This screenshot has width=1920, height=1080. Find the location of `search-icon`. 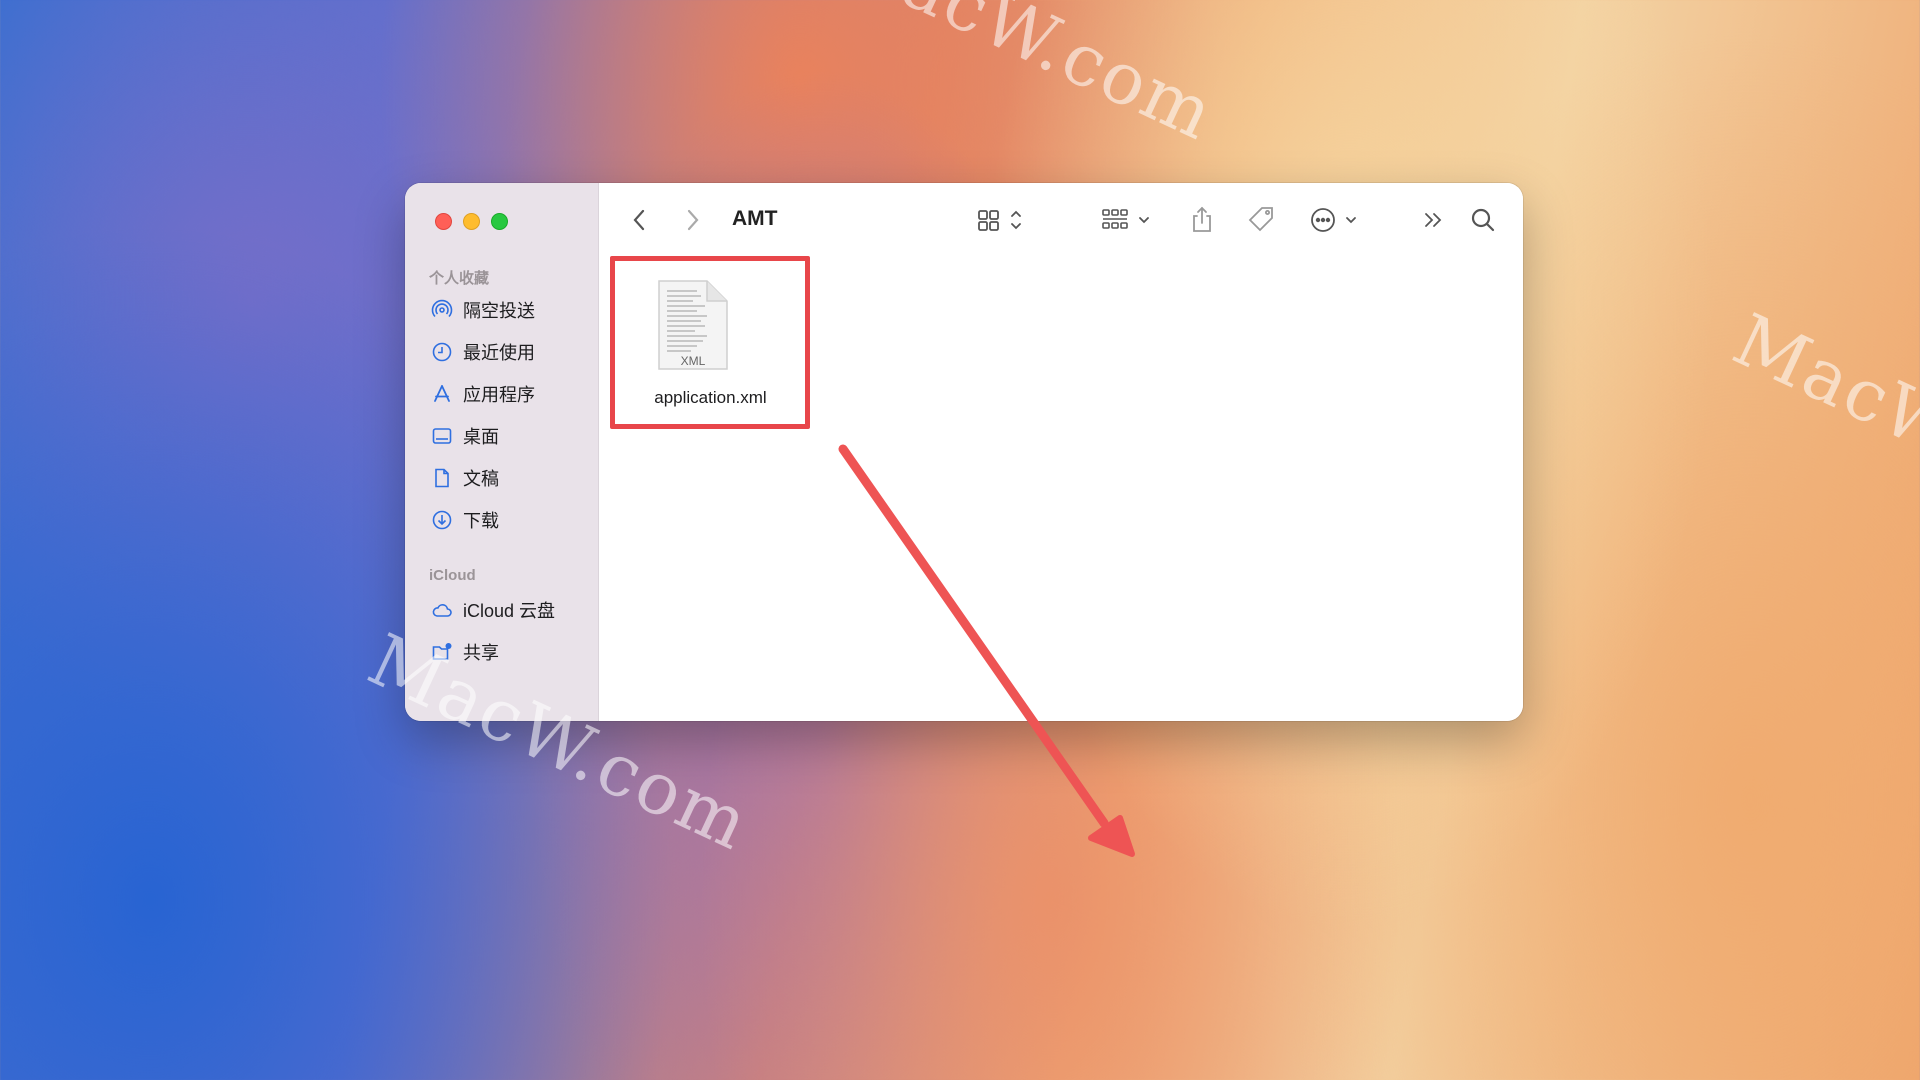

search-icon is located at coordinates (1483, 220).